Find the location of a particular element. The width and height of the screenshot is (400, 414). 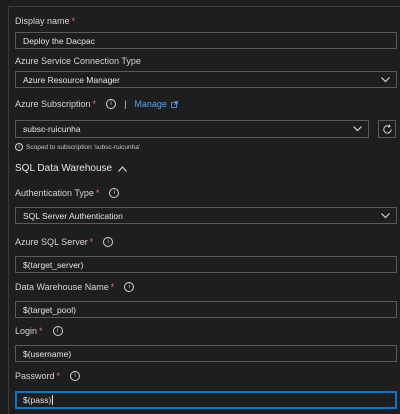

sql-section-header: SQL Data Warehouse is located at coordinates (71, 168).